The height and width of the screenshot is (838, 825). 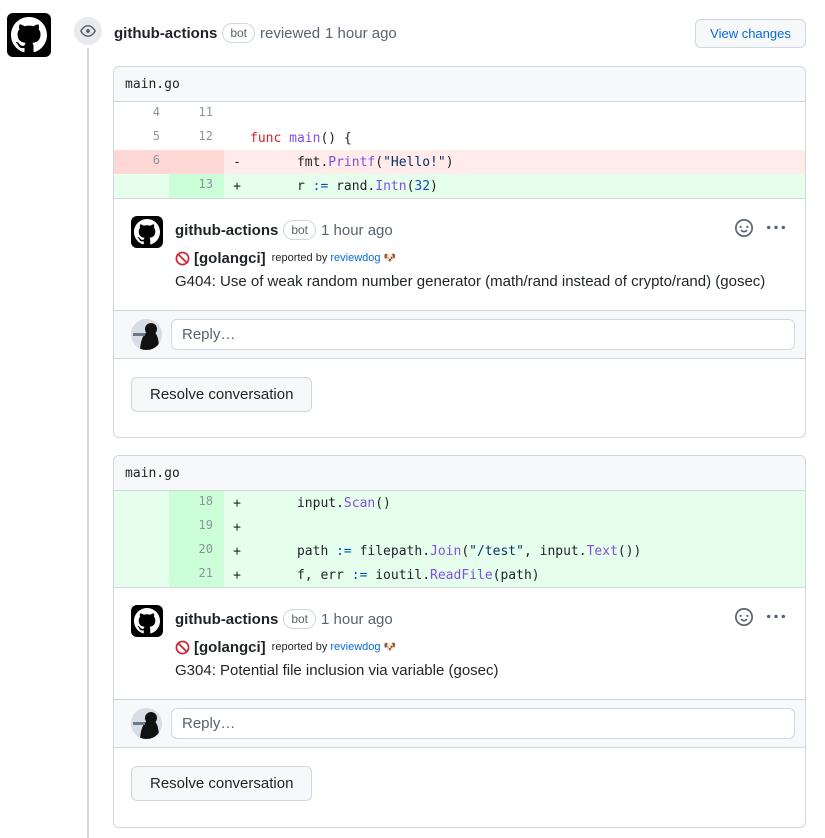 I want to click on code-text: func main() {, so click(x=301, y=138).